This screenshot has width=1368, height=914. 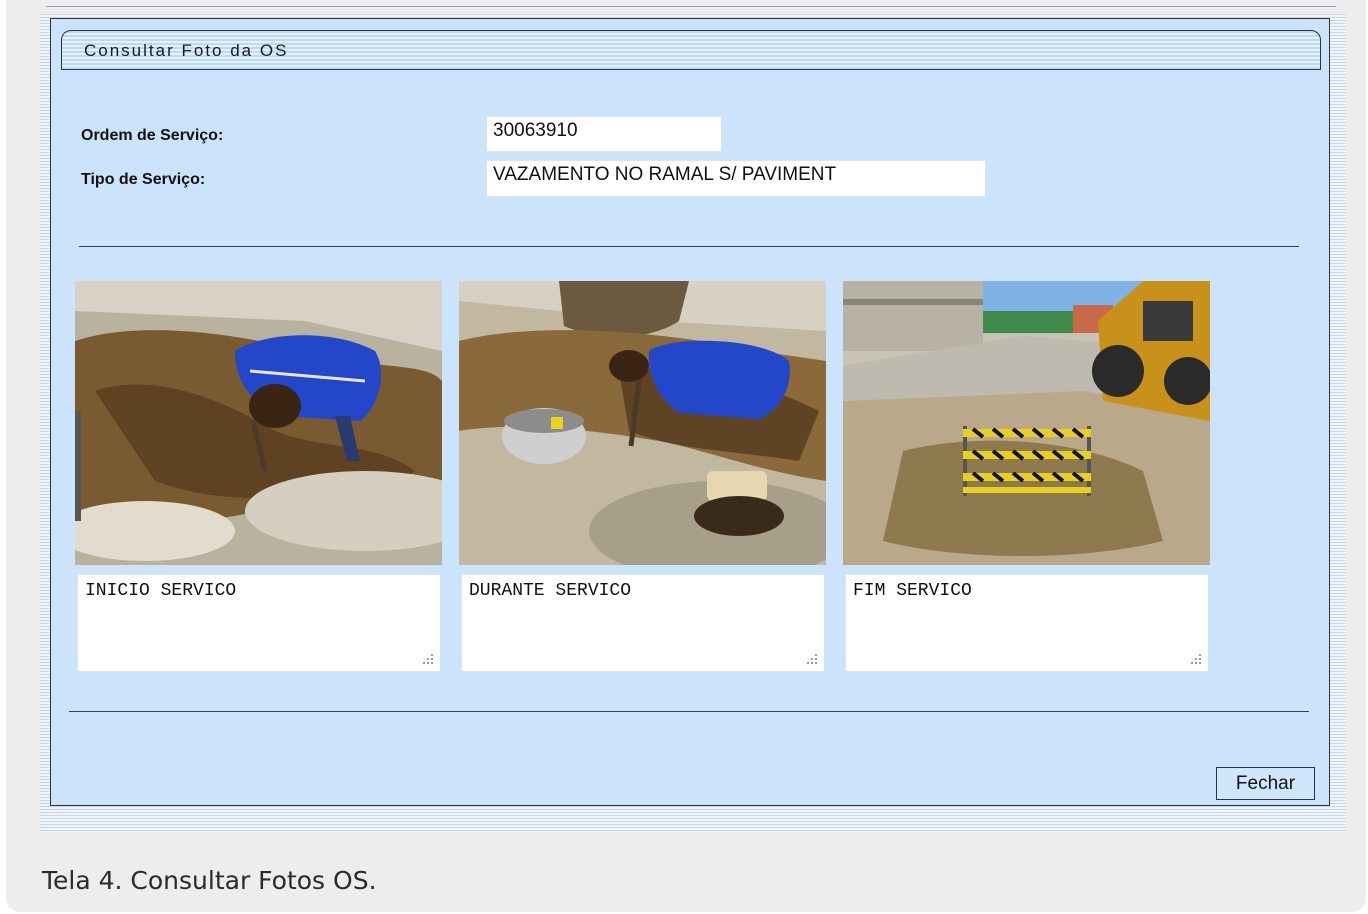 What do you see at coordinates (1265, 783) in the screenshot?
I see `close-button: Fechar` at bounding box center [1265, 783].